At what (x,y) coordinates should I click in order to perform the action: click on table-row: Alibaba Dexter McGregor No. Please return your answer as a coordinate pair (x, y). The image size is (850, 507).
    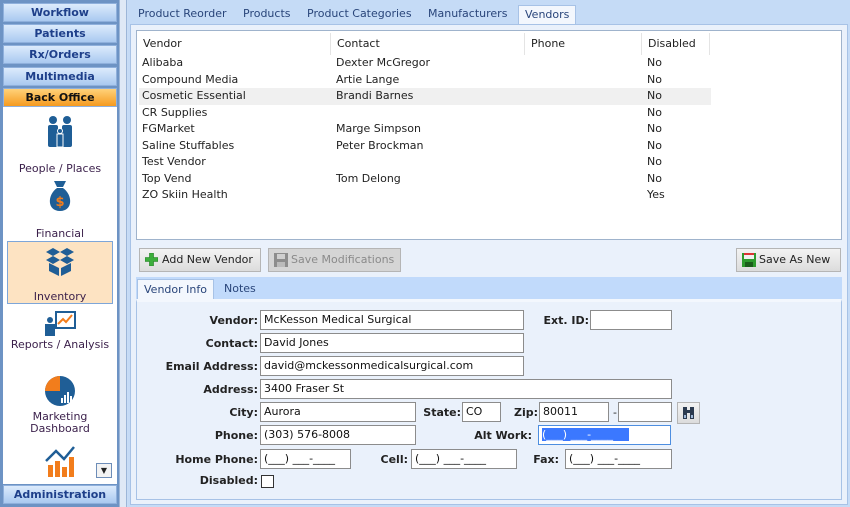
    Looking at the image, I should click on (425, 63).